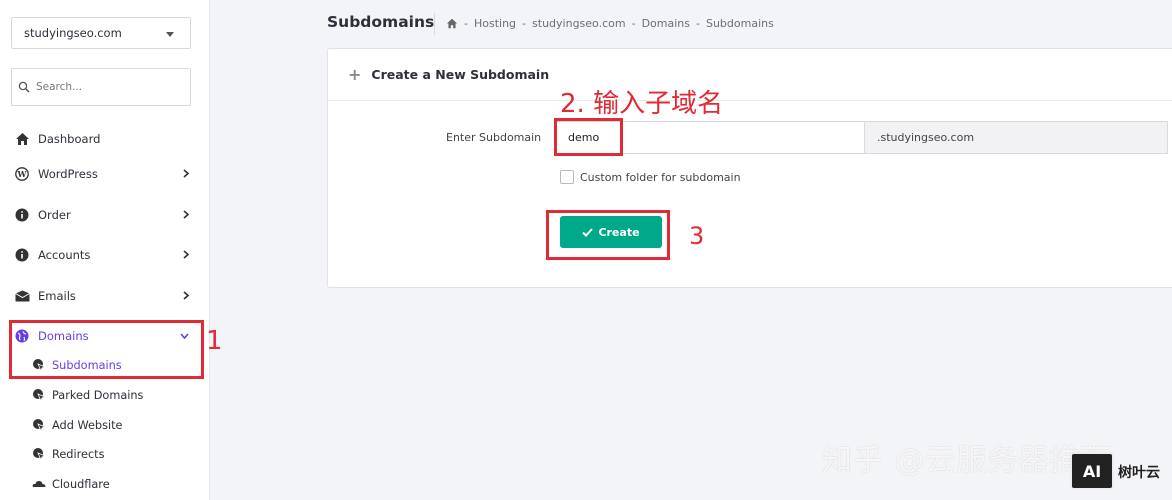 Image resolution: width=1172 pixels, height=500 pixels. What do you see at coordinates (750, 75) in the screenshot?
I see `card-header: + Create a New Subdomain` at bounding box center [750, 75].